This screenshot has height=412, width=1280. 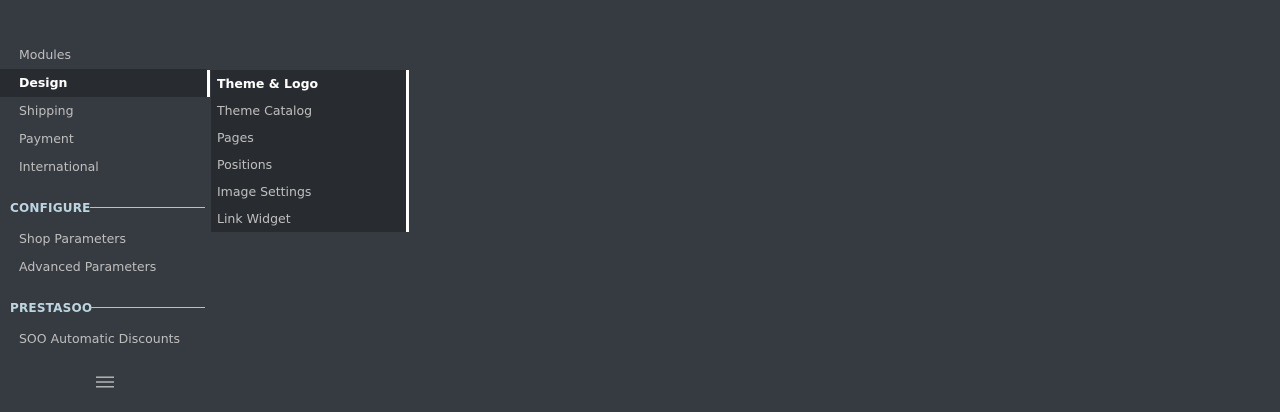 What do you see at coordinates (103, 83) in the screenshot?
I see `sidebar-item-design: Design` at bounding box center [103, 83].